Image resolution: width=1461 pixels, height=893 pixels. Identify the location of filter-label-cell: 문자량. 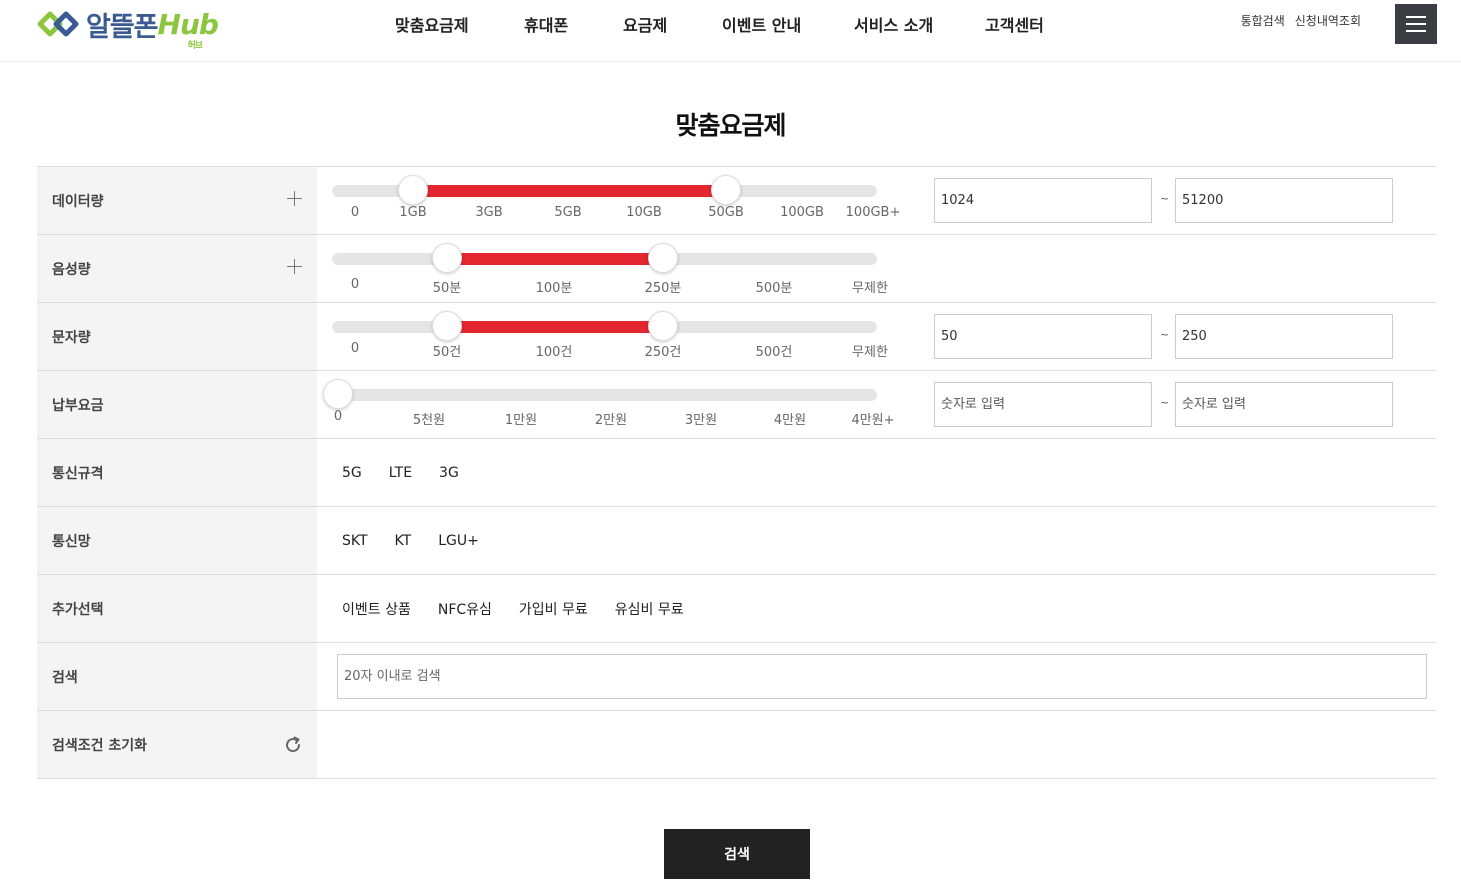
(177, 336).